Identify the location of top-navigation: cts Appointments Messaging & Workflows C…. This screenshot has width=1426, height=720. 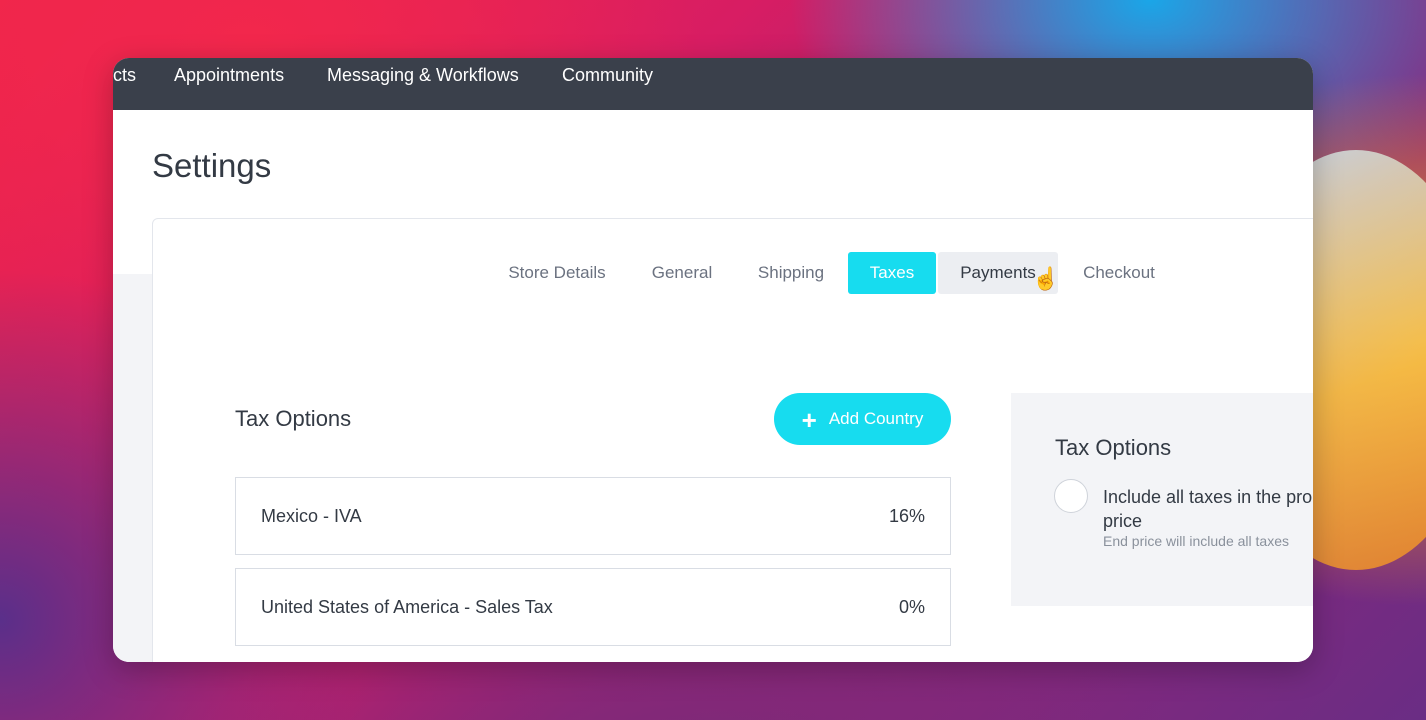
(713, 84).